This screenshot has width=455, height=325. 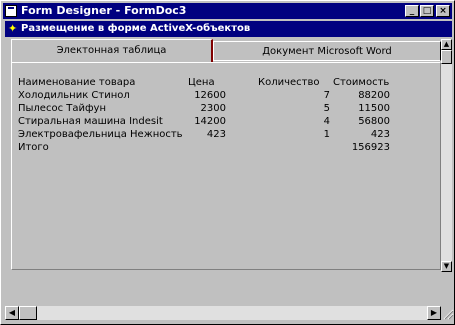 What do you see at coordinates (365, 95) in the screenshot?
I see `cell-cost: 88200` at bounding box center [365, 95].